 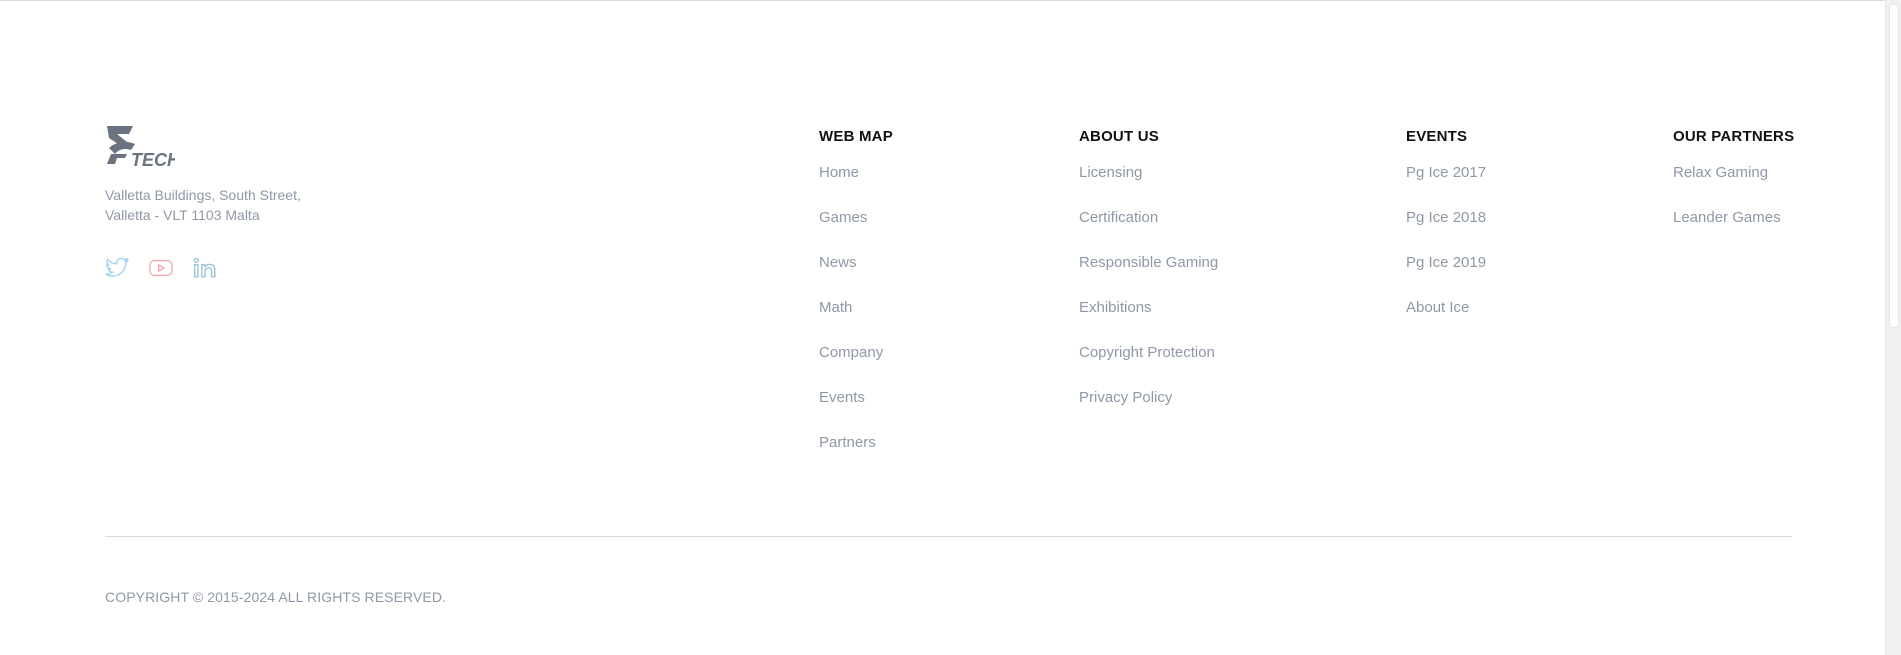 I want to click on footer-link-home: Home, so click(x=856, y=186).